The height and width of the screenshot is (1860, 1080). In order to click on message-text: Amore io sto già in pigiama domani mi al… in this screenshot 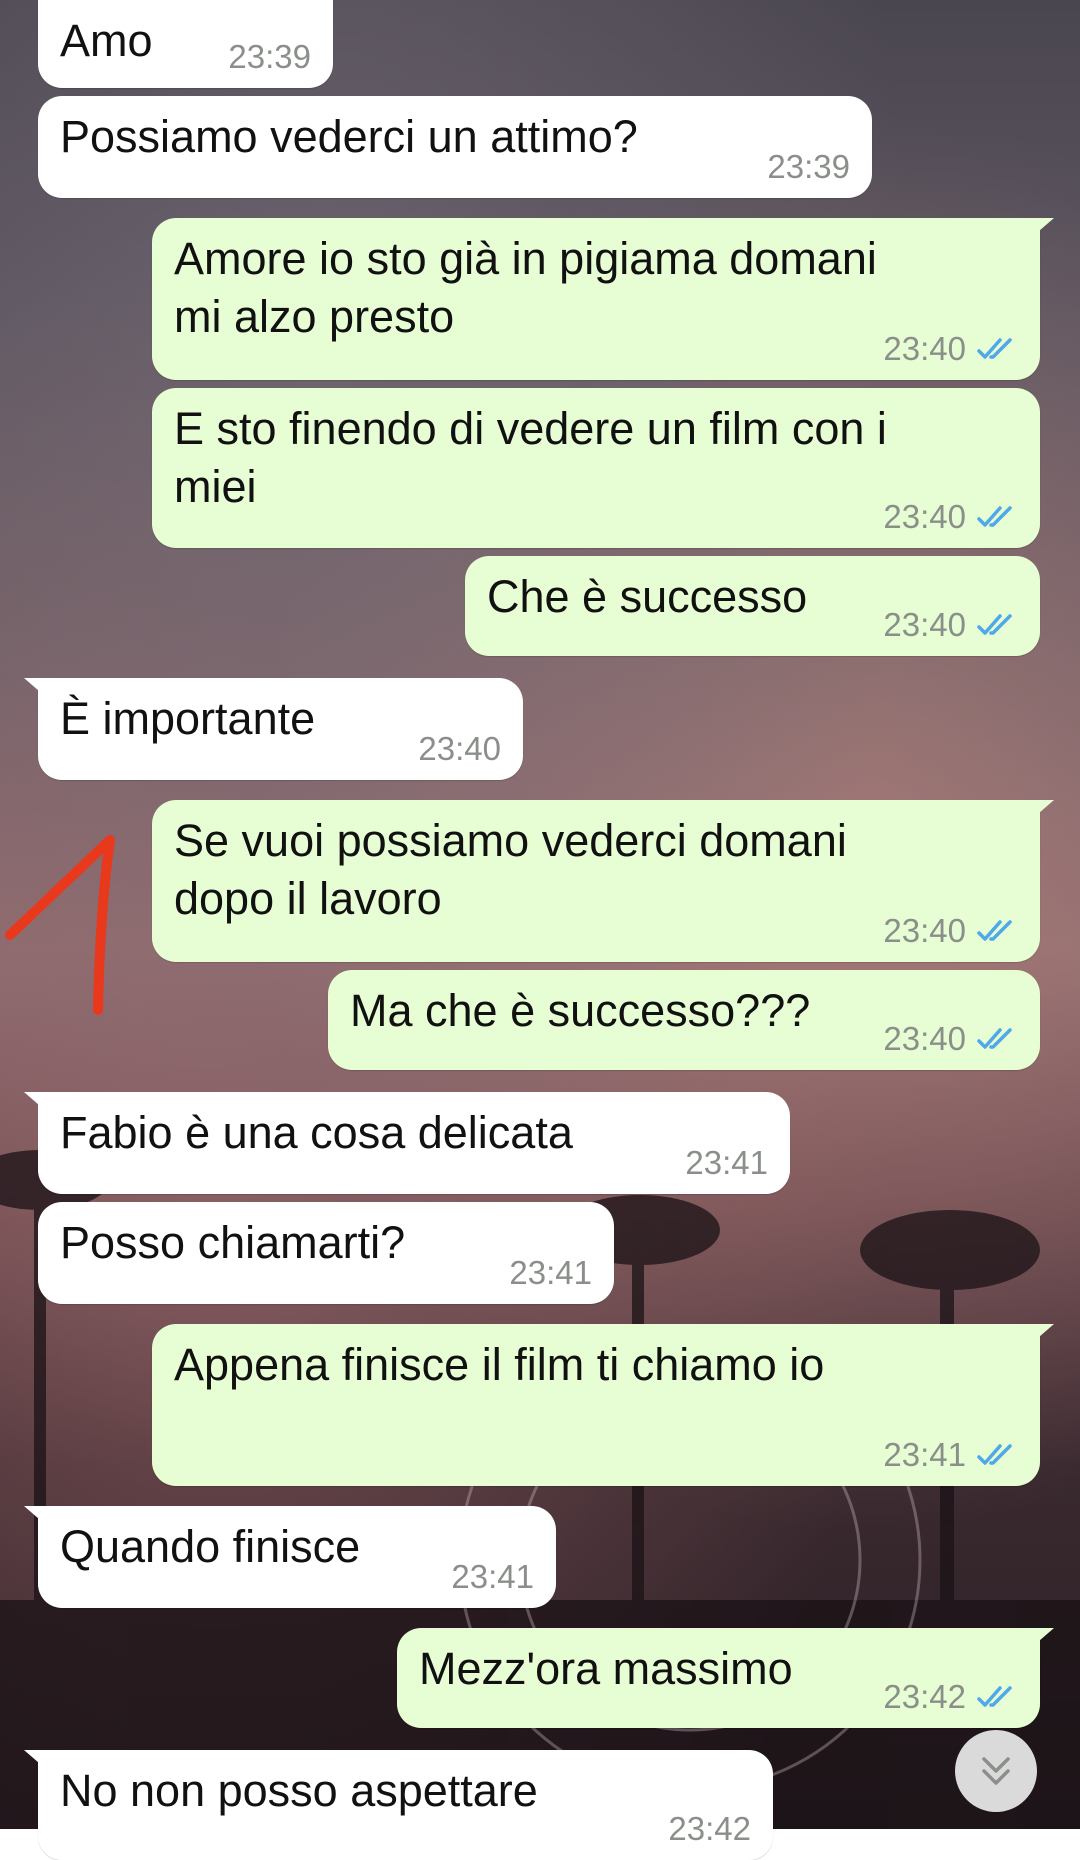, I will do `click(525, 287)`.